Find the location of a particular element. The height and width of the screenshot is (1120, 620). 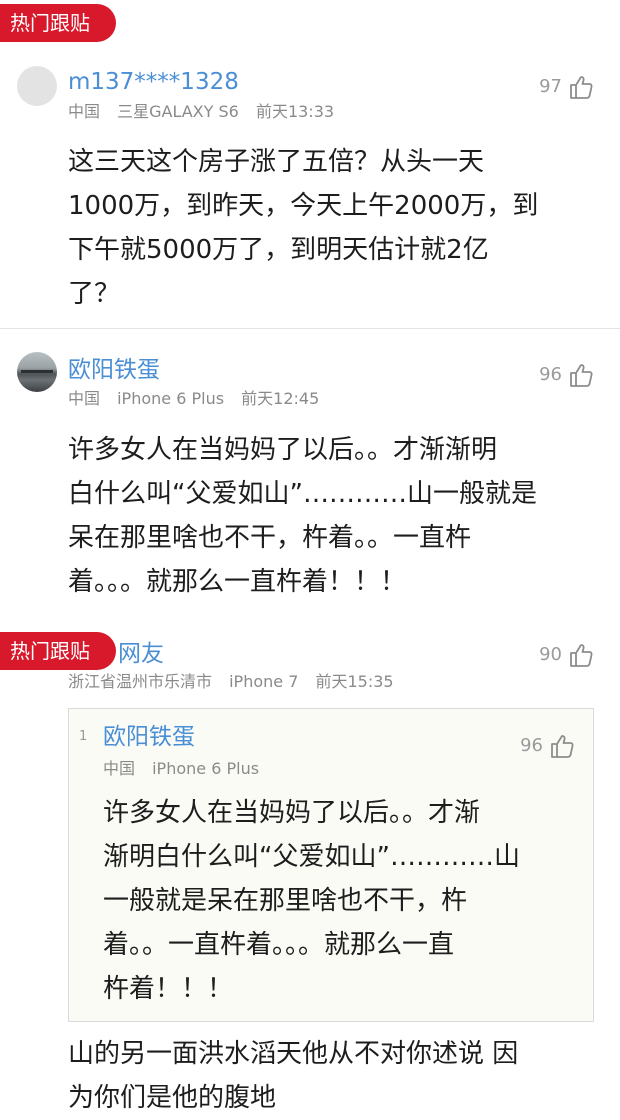

comment-meta: 浙江省温州市乐清市 iPhone 7 前天15:35 is located at coordinates (237, 682).